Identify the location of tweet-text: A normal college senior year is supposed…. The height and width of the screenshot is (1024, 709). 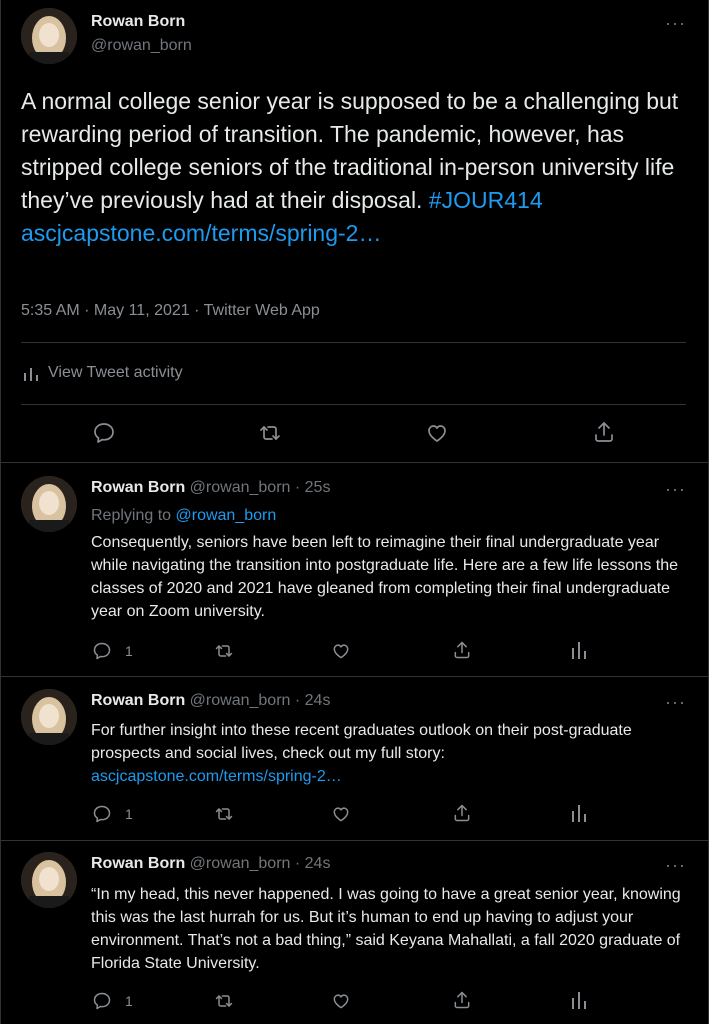
(351, 167).